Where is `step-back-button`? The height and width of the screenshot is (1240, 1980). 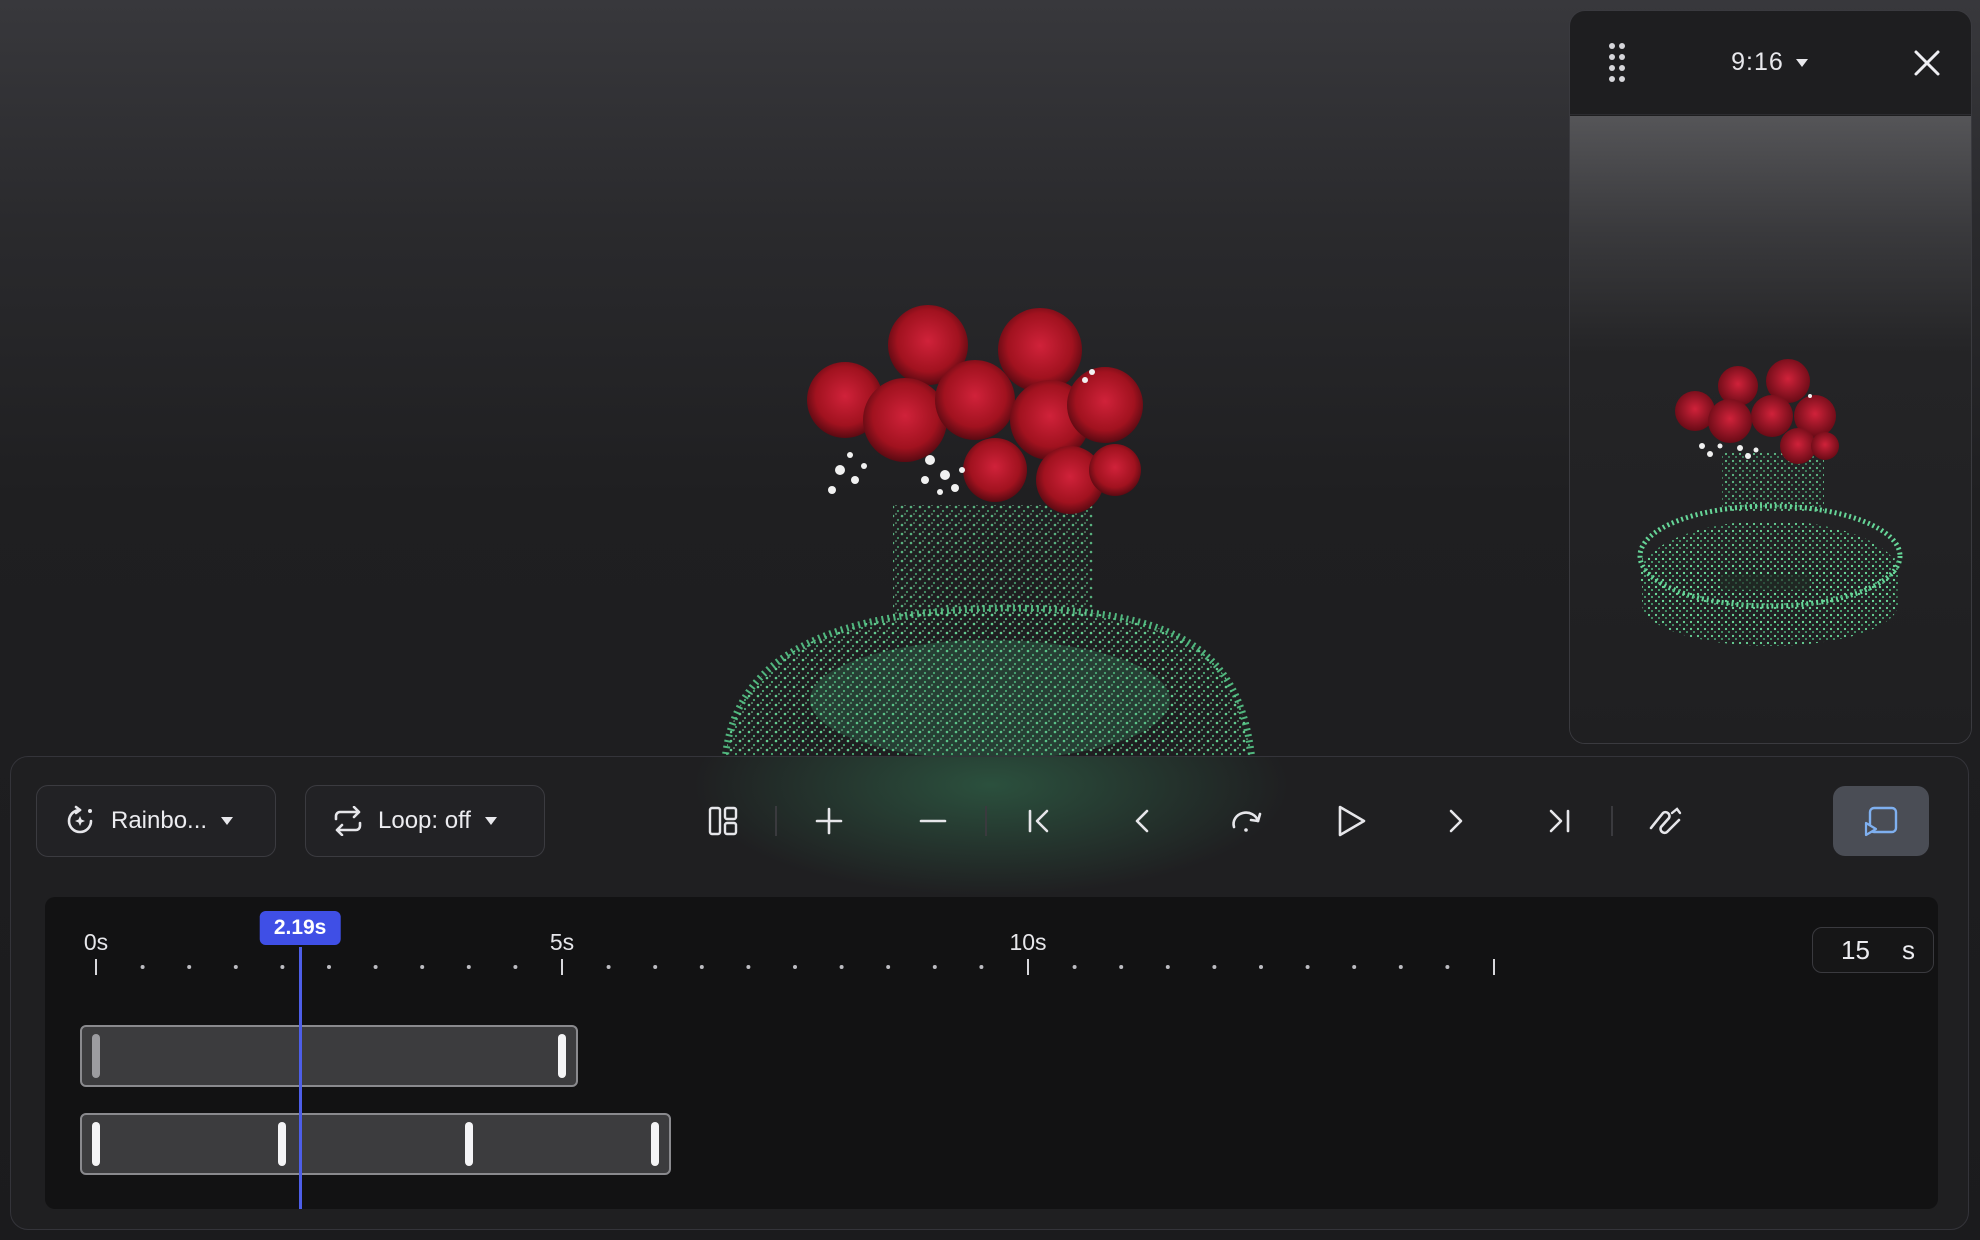 step-back-button is located at coordinates (1143, 821).